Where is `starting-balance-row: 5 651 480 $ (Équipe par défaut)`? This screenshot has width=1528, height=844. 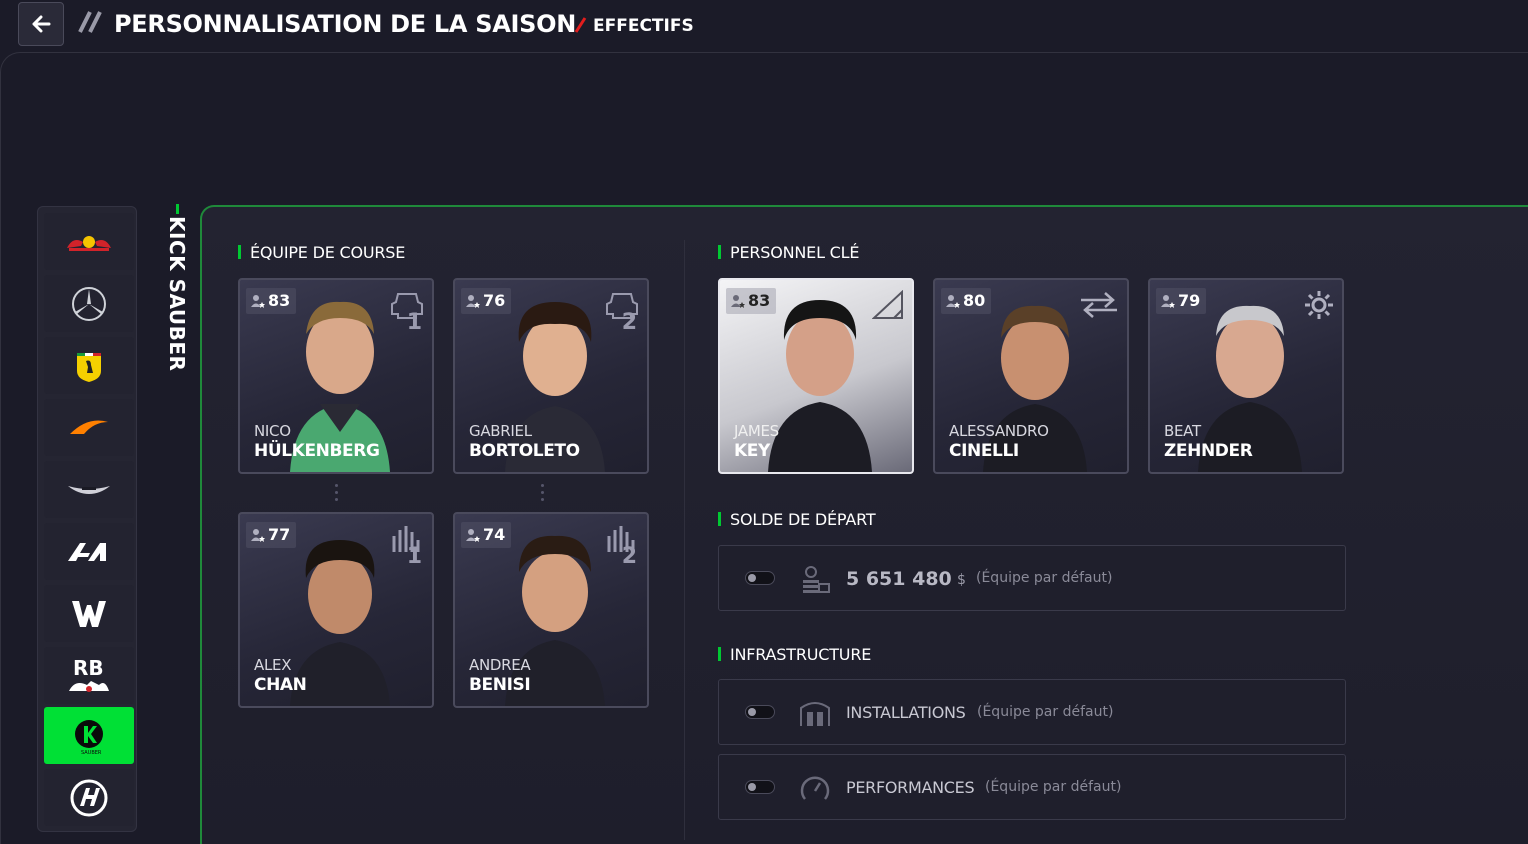 starting-balance-row: 5 651 480 $ (Équipe par défaut) is located at coordinates (1032, 578).